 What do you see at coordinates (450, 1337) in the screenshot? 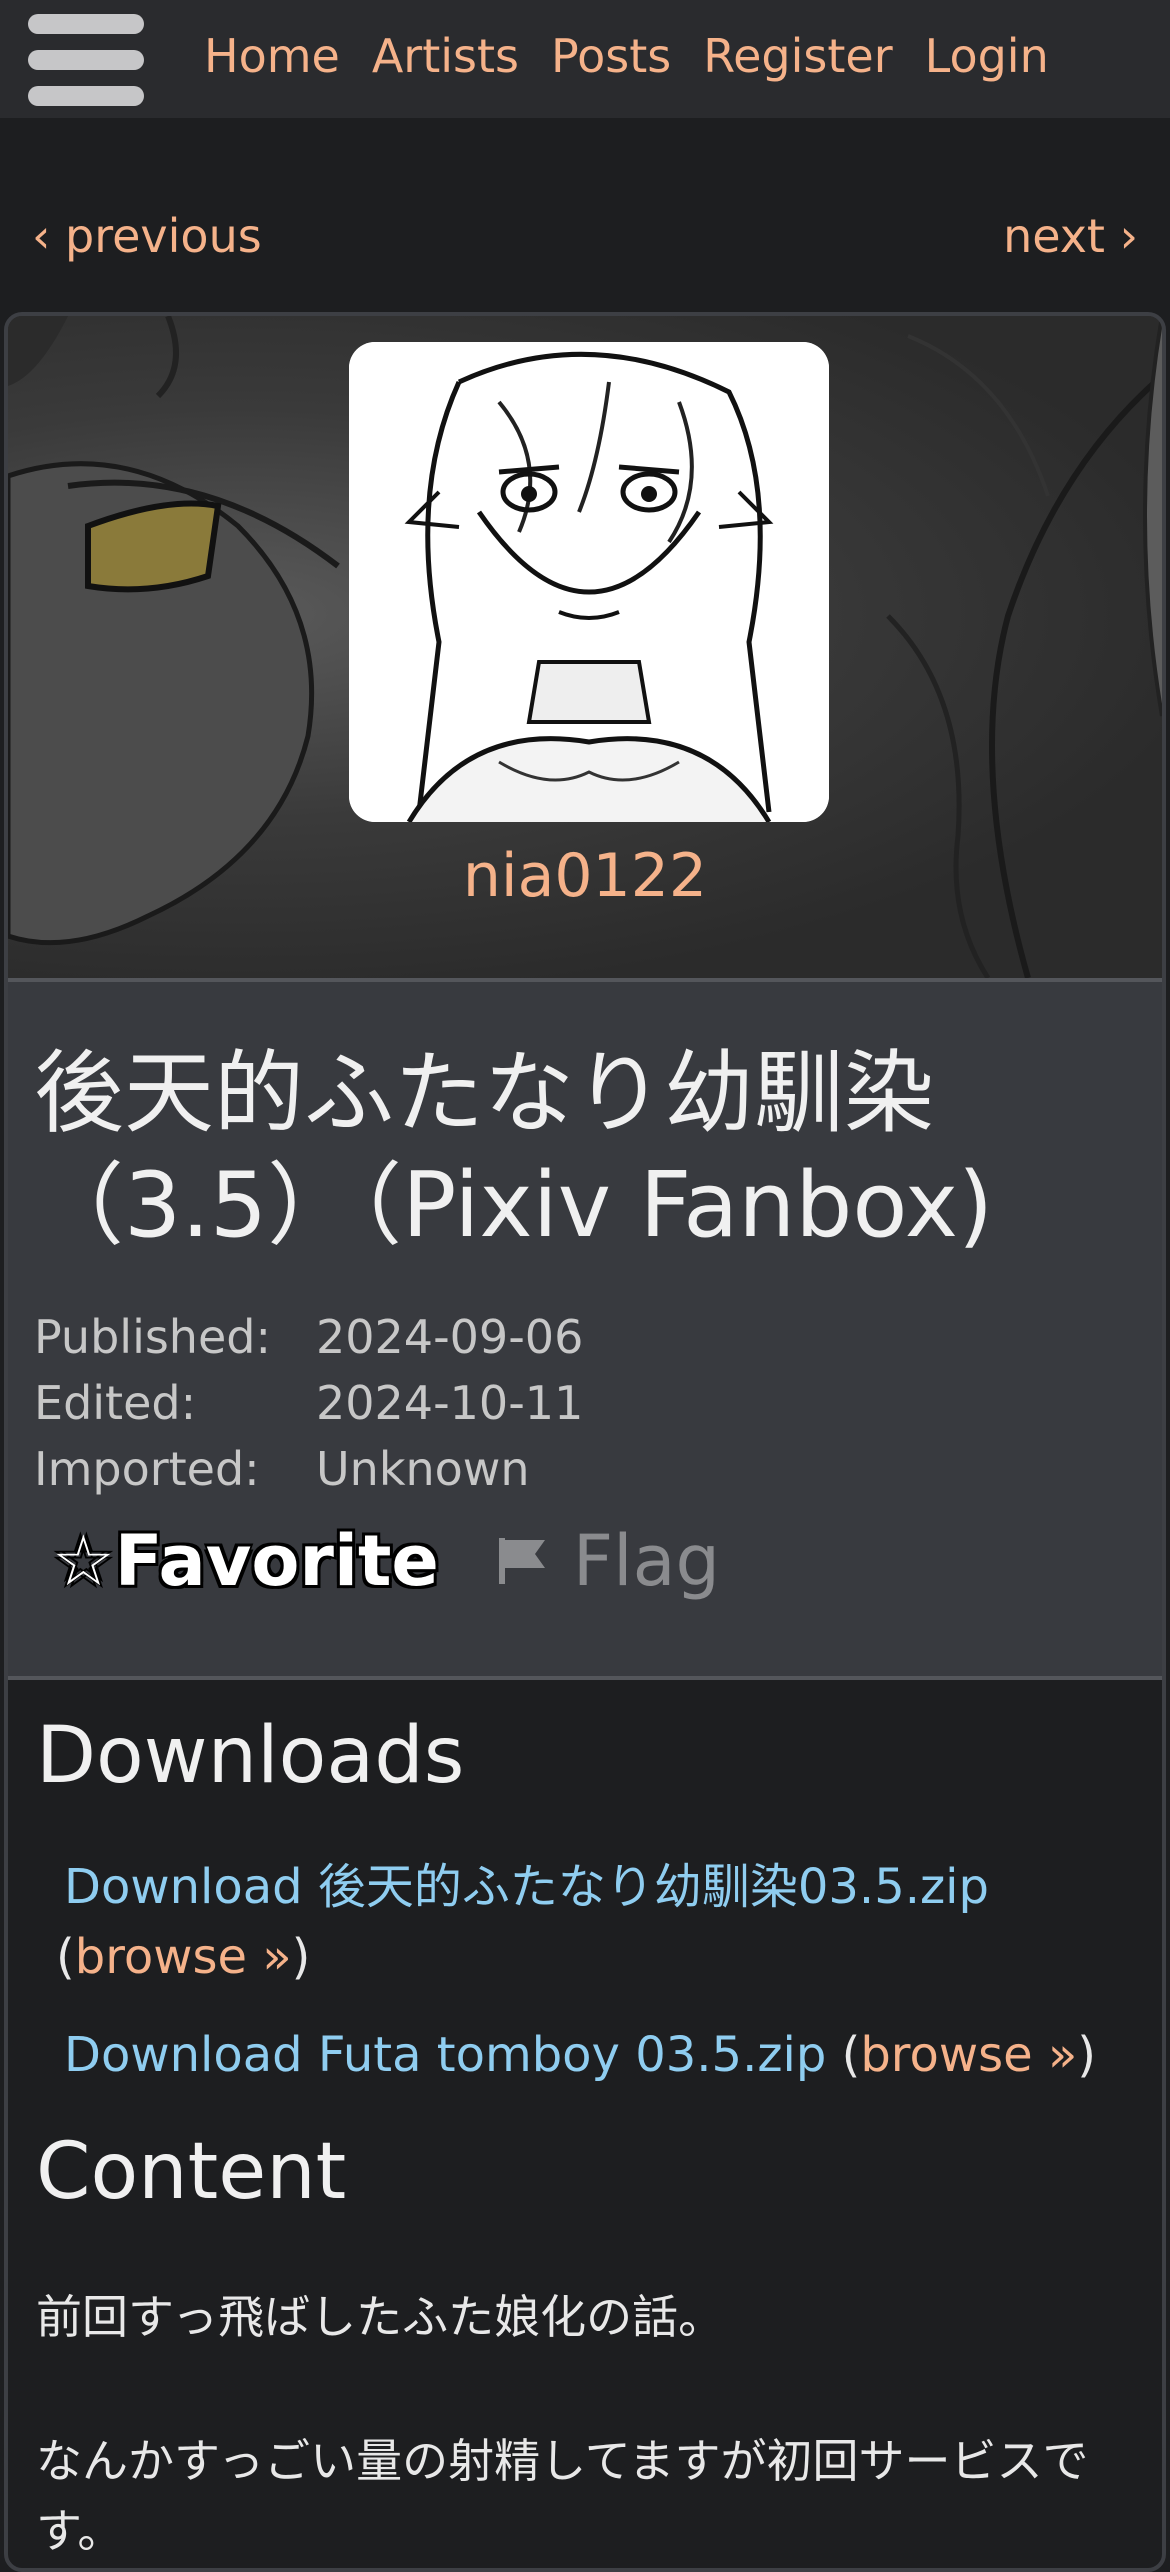
I see `meta-value: 2024-09-06` at bounding box center [450, 1337].